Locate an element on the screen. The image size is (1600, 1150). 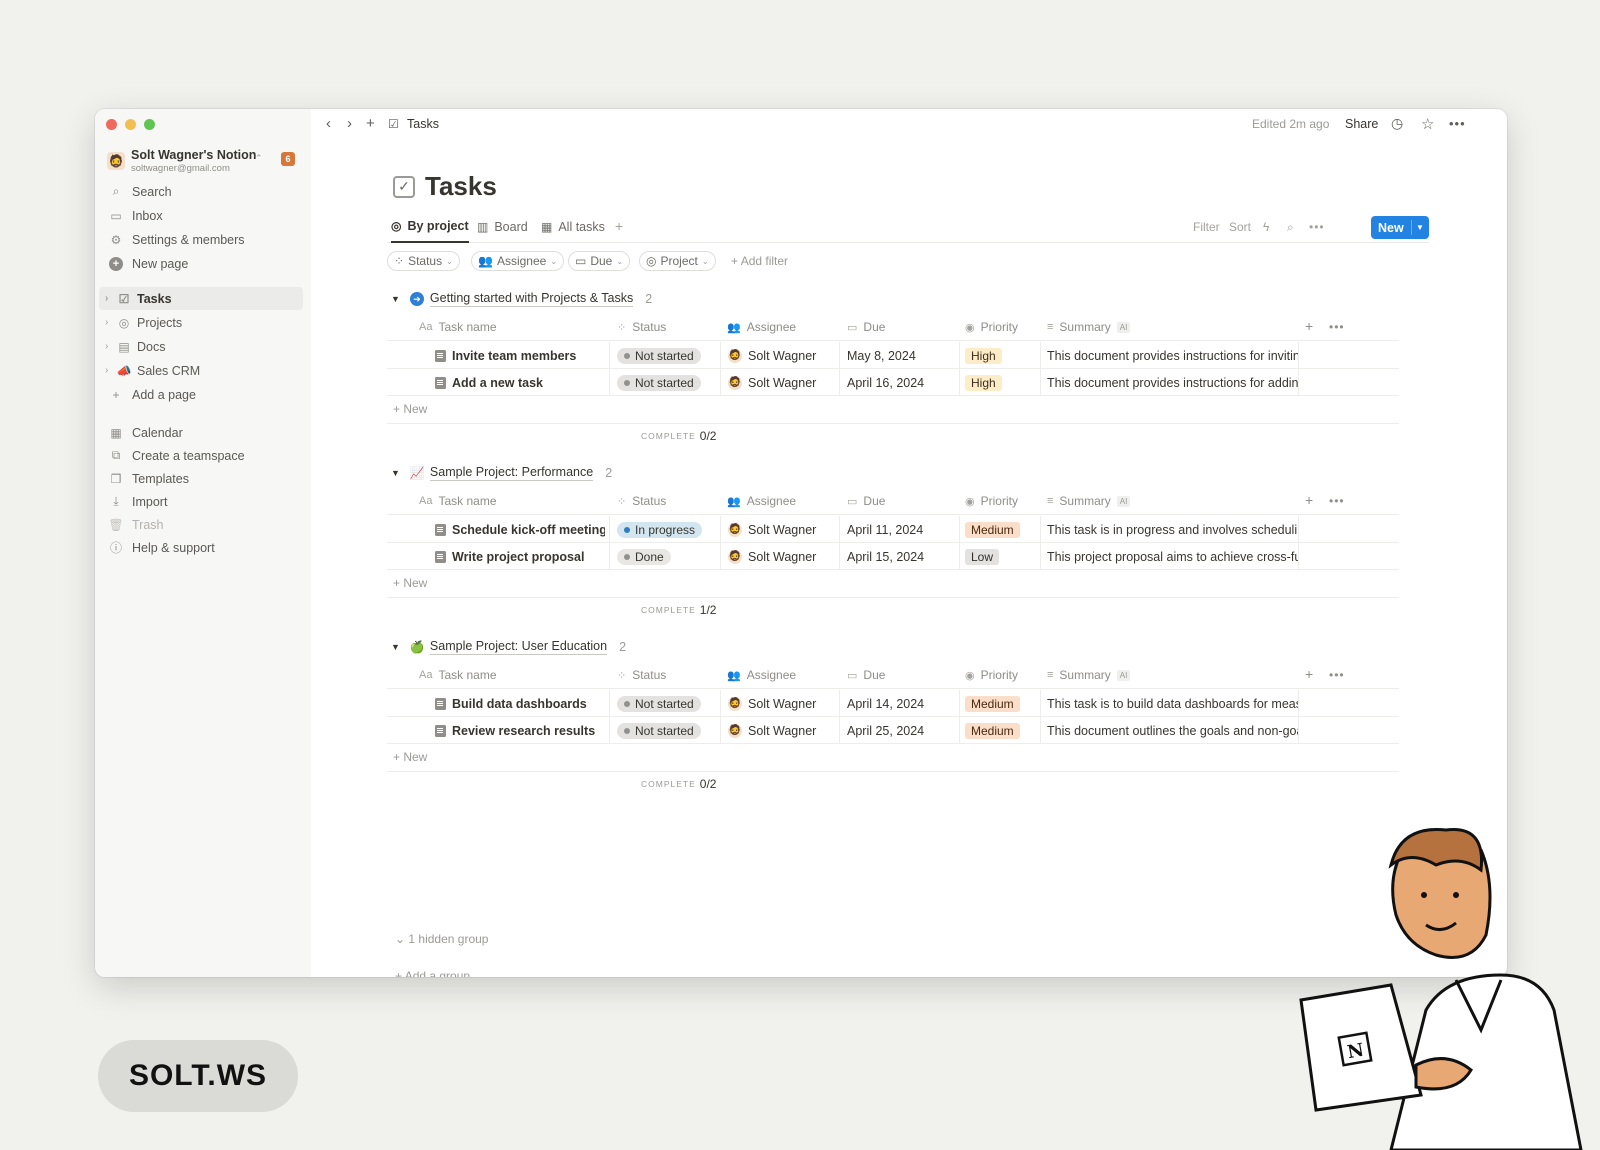
add-group-button: + Add a group is located at coordinates (432, 973).